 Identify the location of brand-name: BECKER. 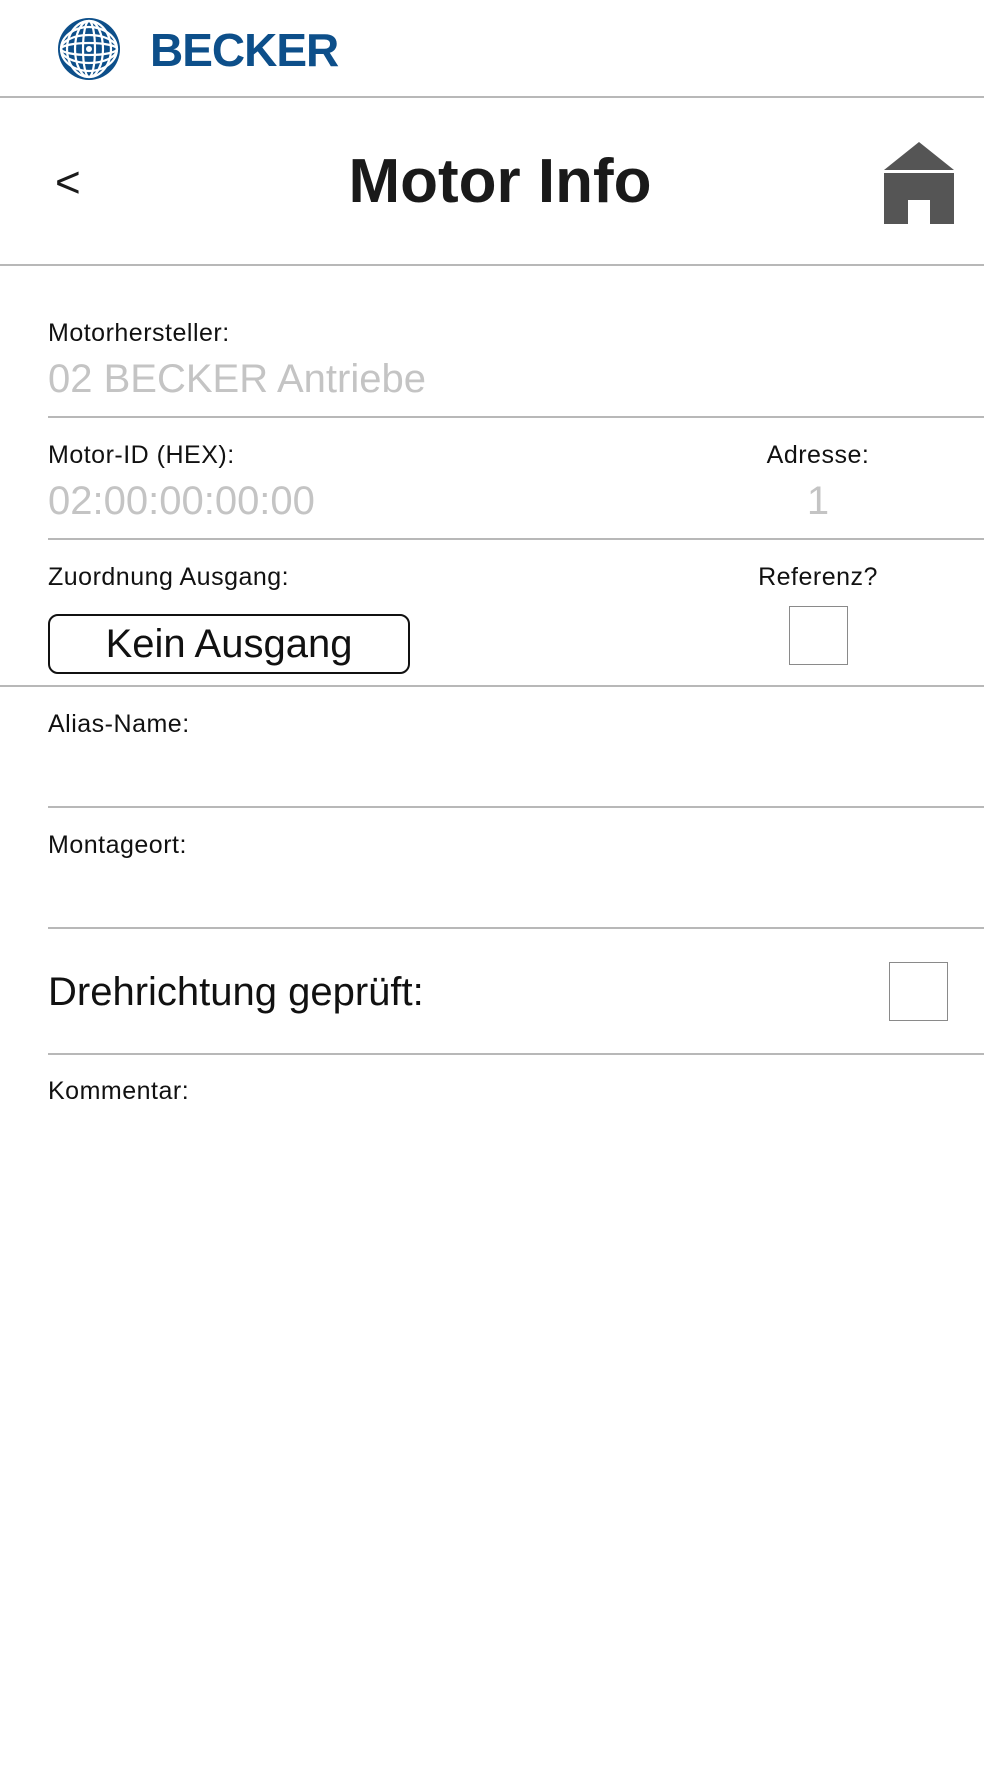
(244, 50).